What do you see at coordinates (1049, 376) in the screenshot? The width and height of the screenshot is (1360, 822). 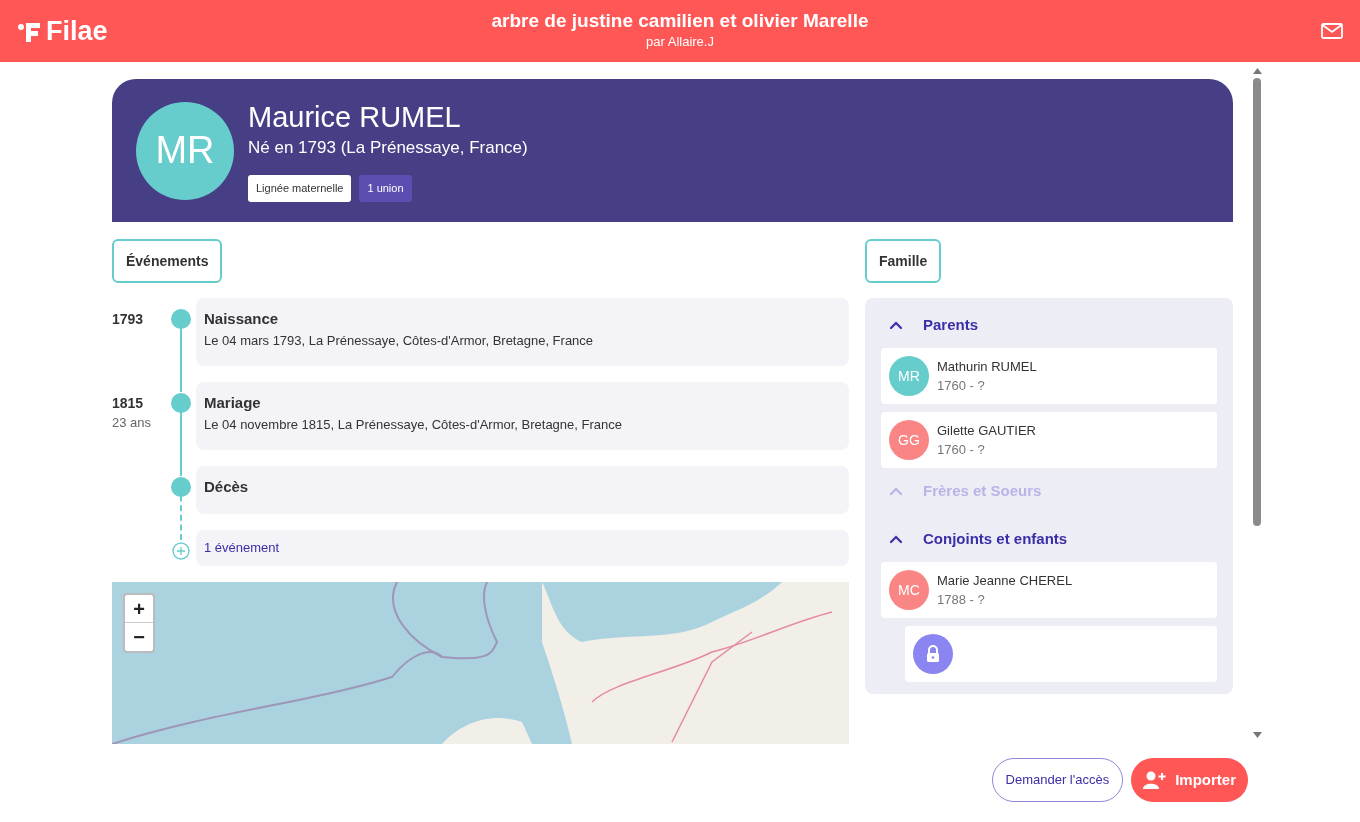 I see `family-member-card: MR Mathurin RUMEL 1760 - ?` at bounding box center [1049, 376].